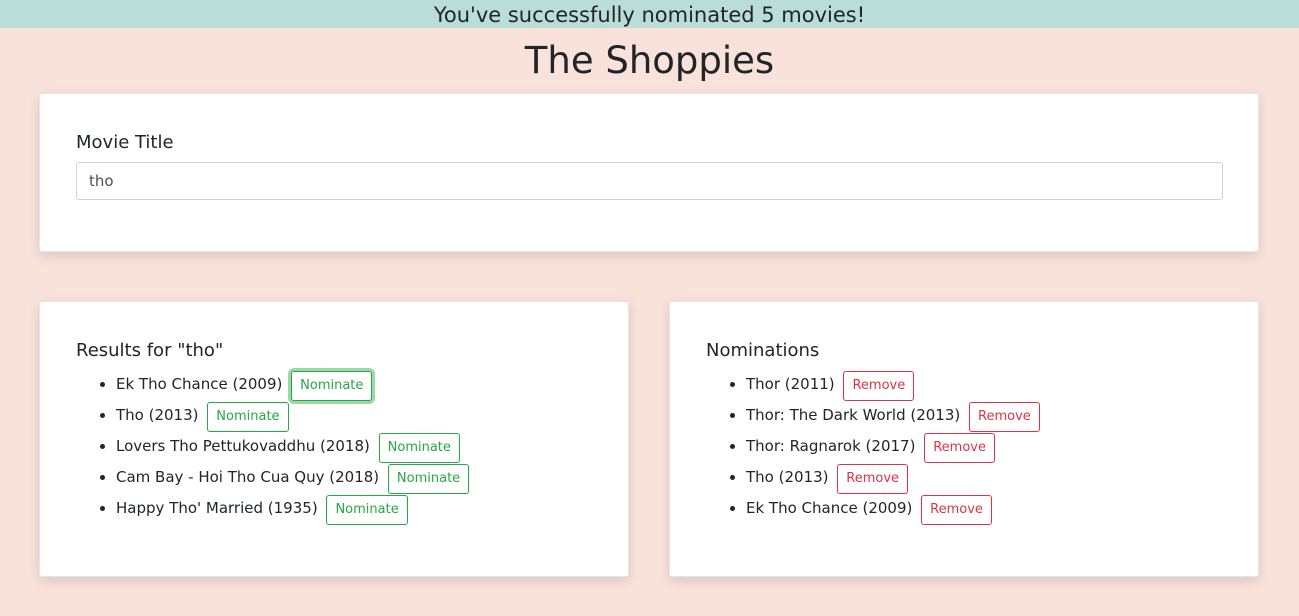  I want to click on nomination-item: Ek Tho Chance (2009) Remove, so click(893, 509).